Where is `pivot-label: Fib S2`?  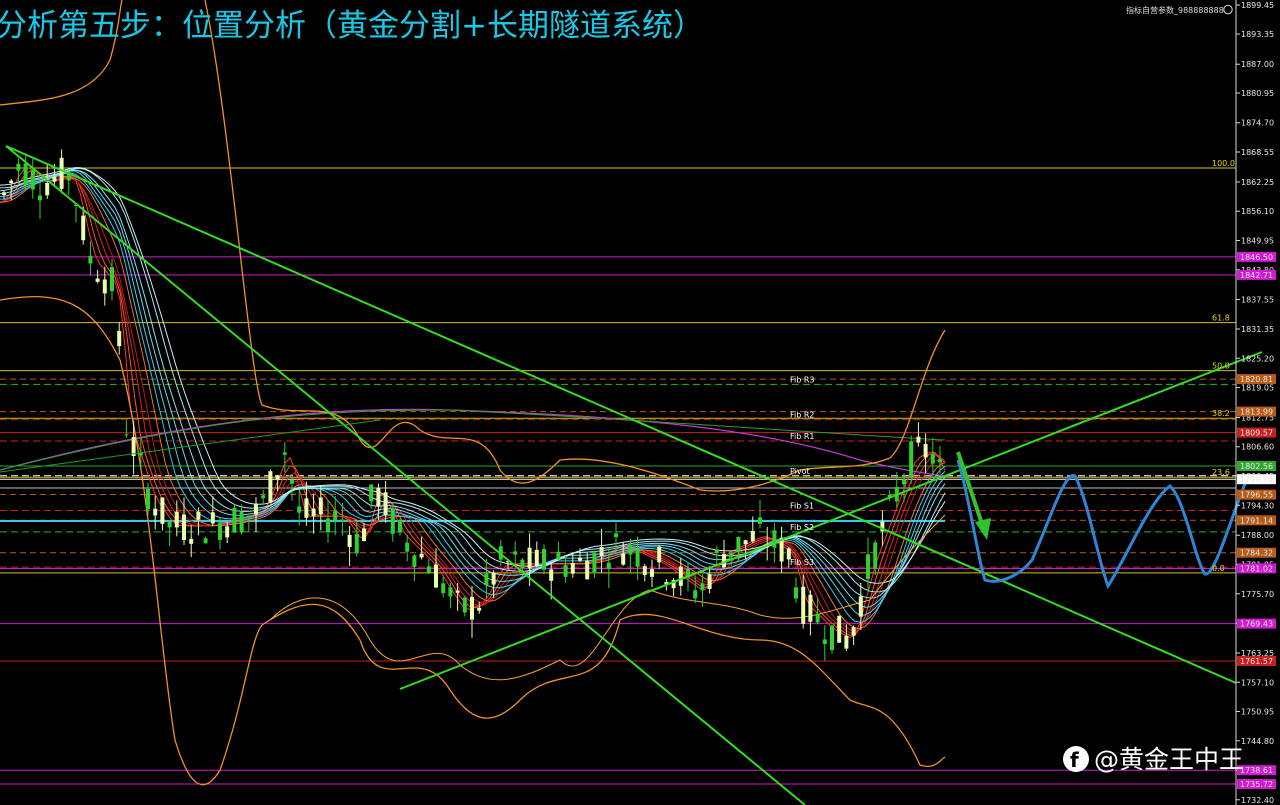 pivot-label: Fib S2 is located at coordinates (802, 527).